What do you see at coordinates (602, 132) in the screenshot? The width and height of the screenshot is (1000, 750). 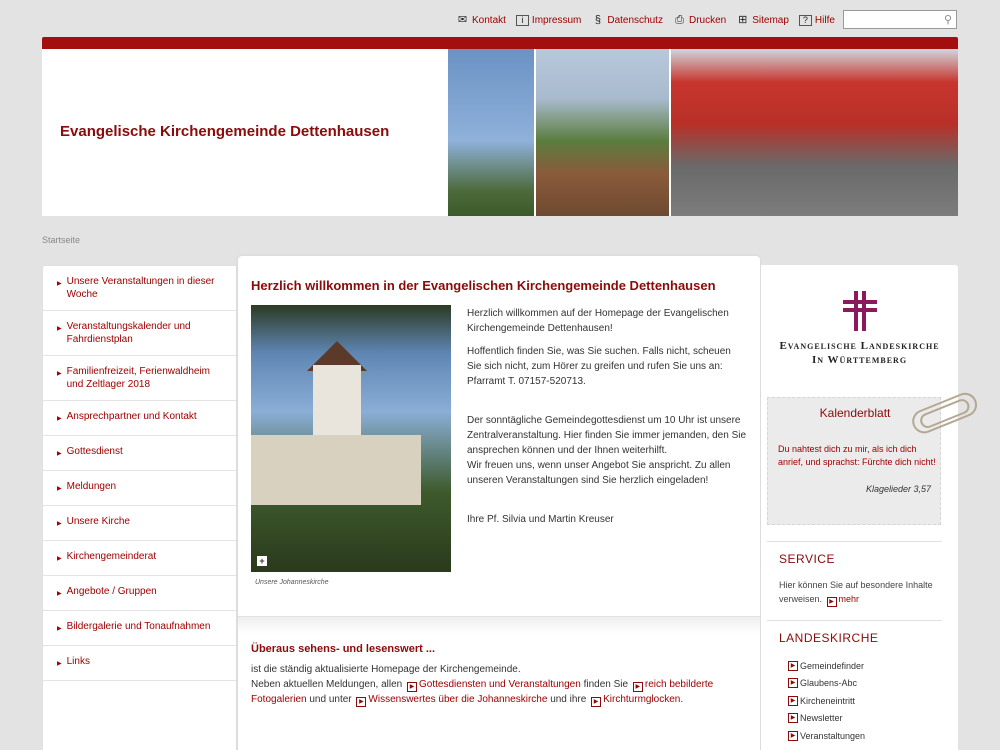 I see `header-photo-village` at bounding box center [602, 132].